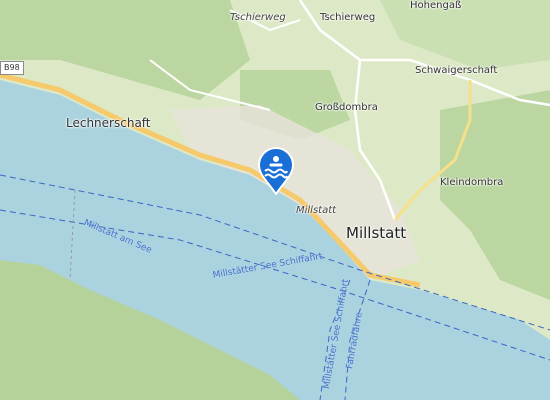  I want to click on place-label-kleindombra: Kleindombra, so click(472, 182).